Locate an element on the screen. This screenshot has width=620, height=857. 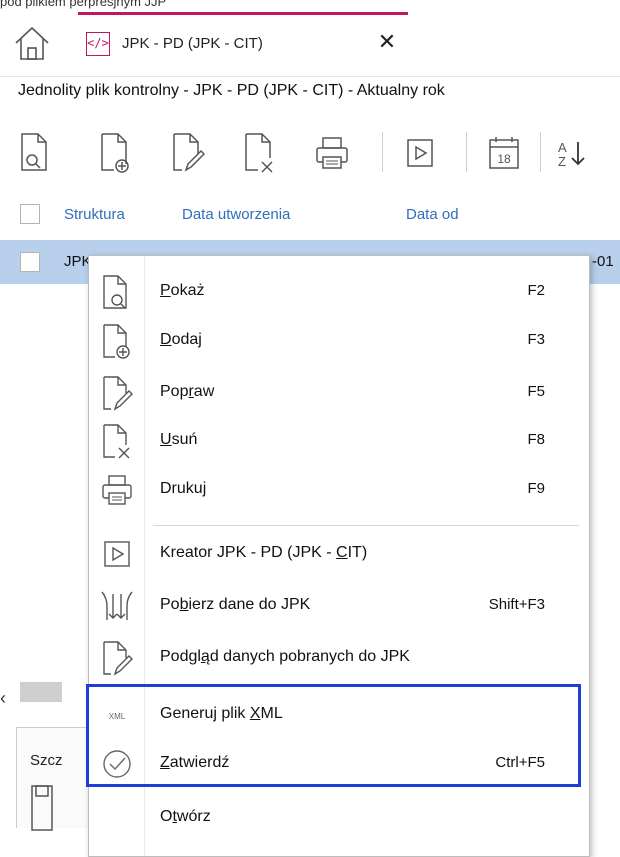
menu-separator is located at coordinates (366, 525).